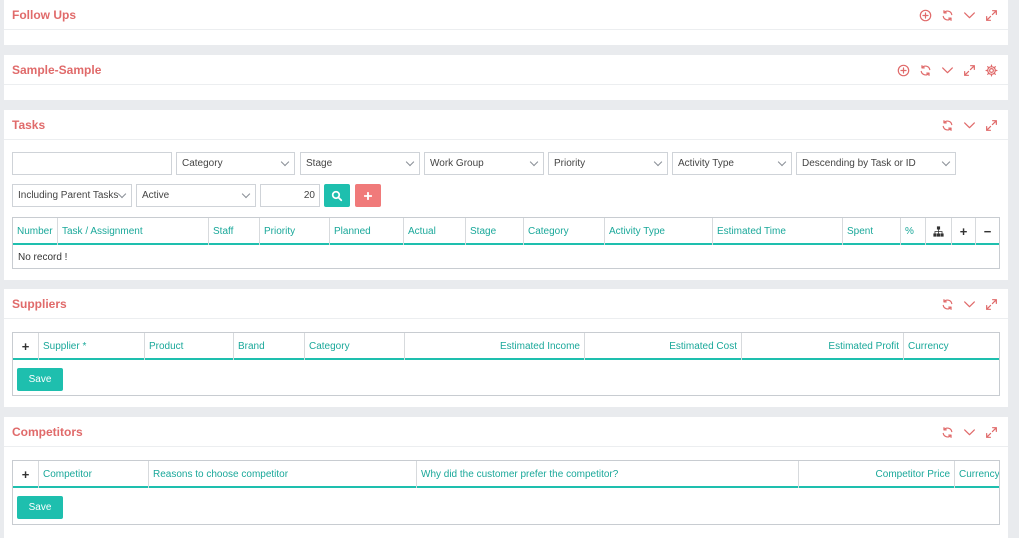 The width and height of the screenshot is (1019, 538). I want to click on add-task-button, so click(368, 195).